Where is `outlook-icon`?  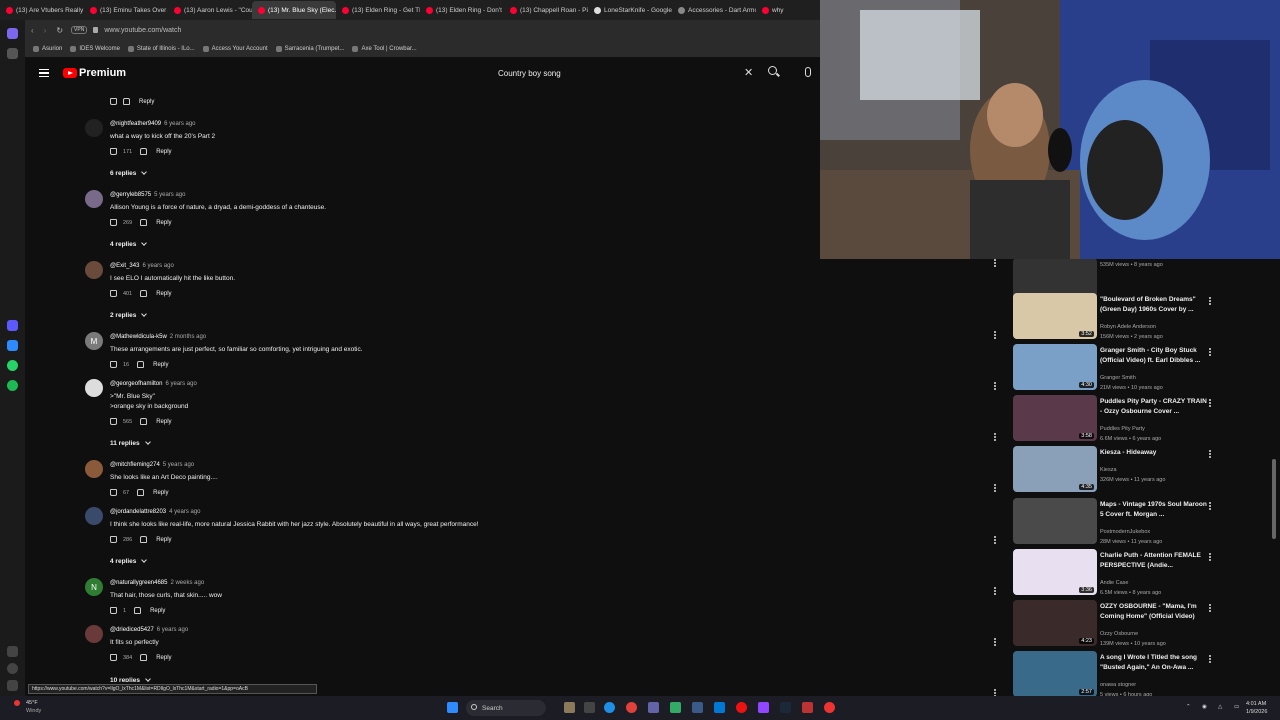 outlook-icon is located at coordinates (719, 707).